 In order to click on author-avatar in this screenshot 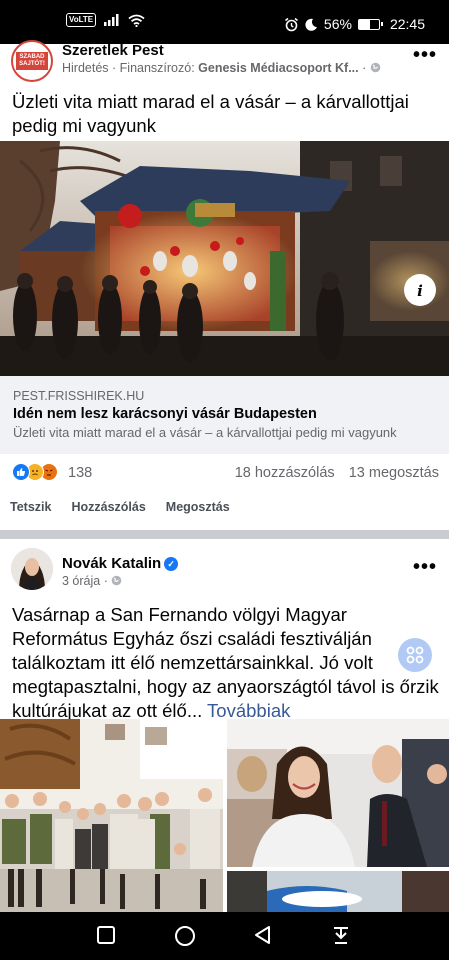, I will do `click(32, 569)`.